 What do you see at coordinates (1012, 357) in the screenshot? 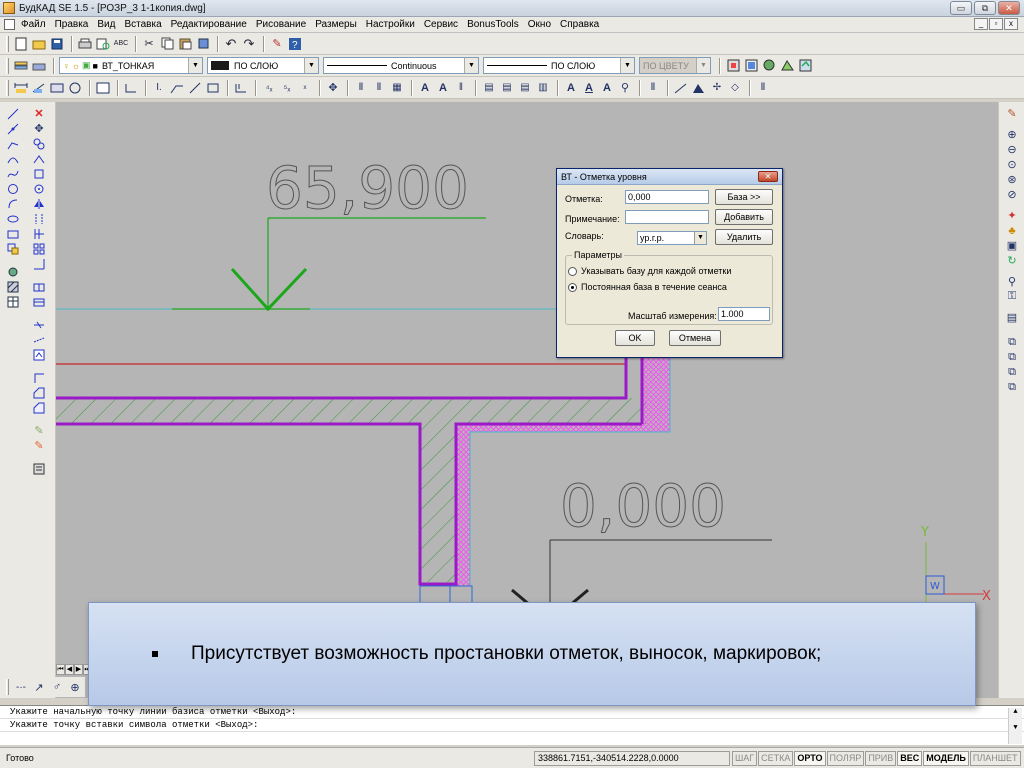
I see `draworder-back-icon: ⧉` at bounding box center [1012, 357].